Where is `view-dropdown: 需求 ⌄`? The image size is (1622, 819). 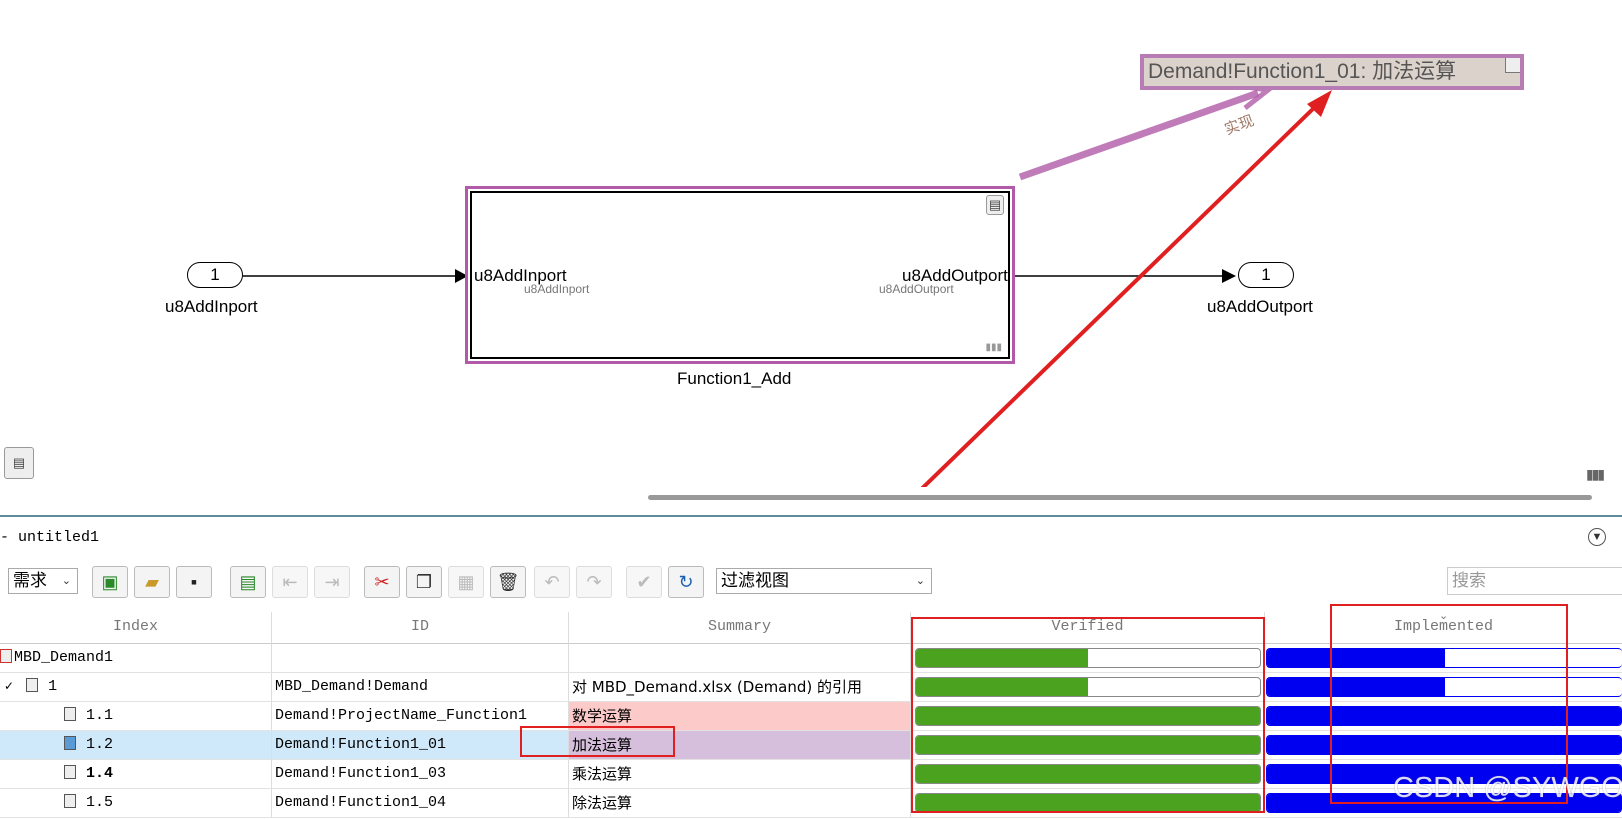
view-dropdown: 需求 ⌄ is located at coordinates (43, 581).